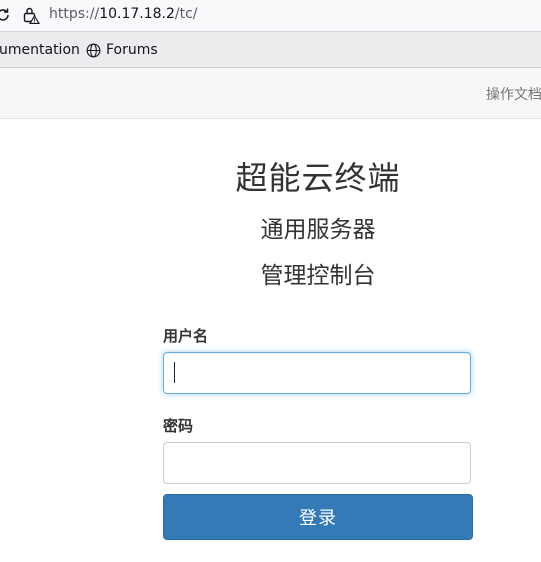  What do you see at coordinates (317, 373) in the screenshot?
I see `username-input` at bounding box center [317, 373].